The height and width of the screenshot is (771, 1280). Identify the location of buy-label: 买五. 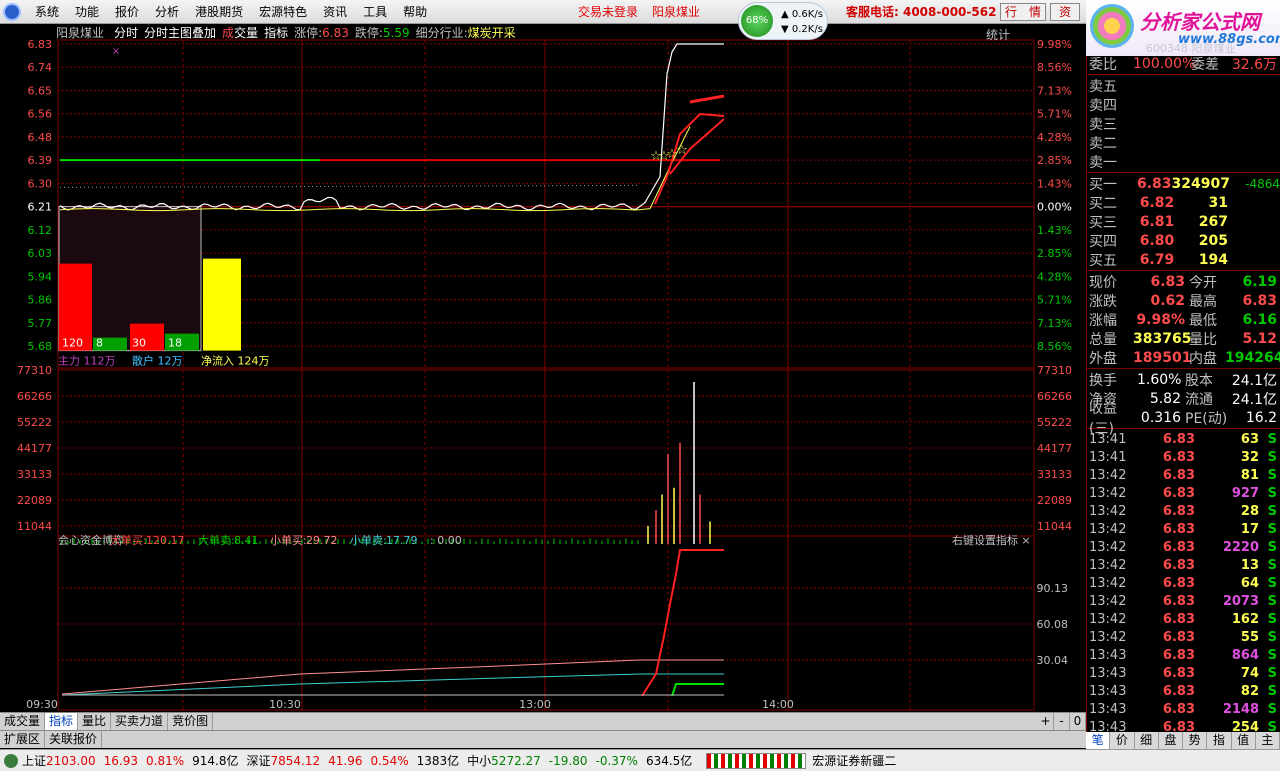
(1103, 260).